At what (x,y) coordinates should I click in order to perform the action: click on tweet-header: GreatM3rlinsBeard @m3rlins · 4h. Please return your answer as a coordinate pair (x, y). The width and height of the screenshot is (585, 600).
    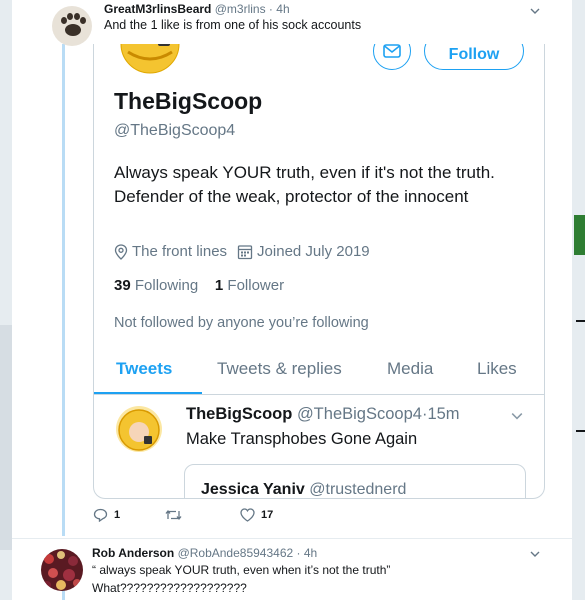
    Looking at the image, I should click on (197, 9).